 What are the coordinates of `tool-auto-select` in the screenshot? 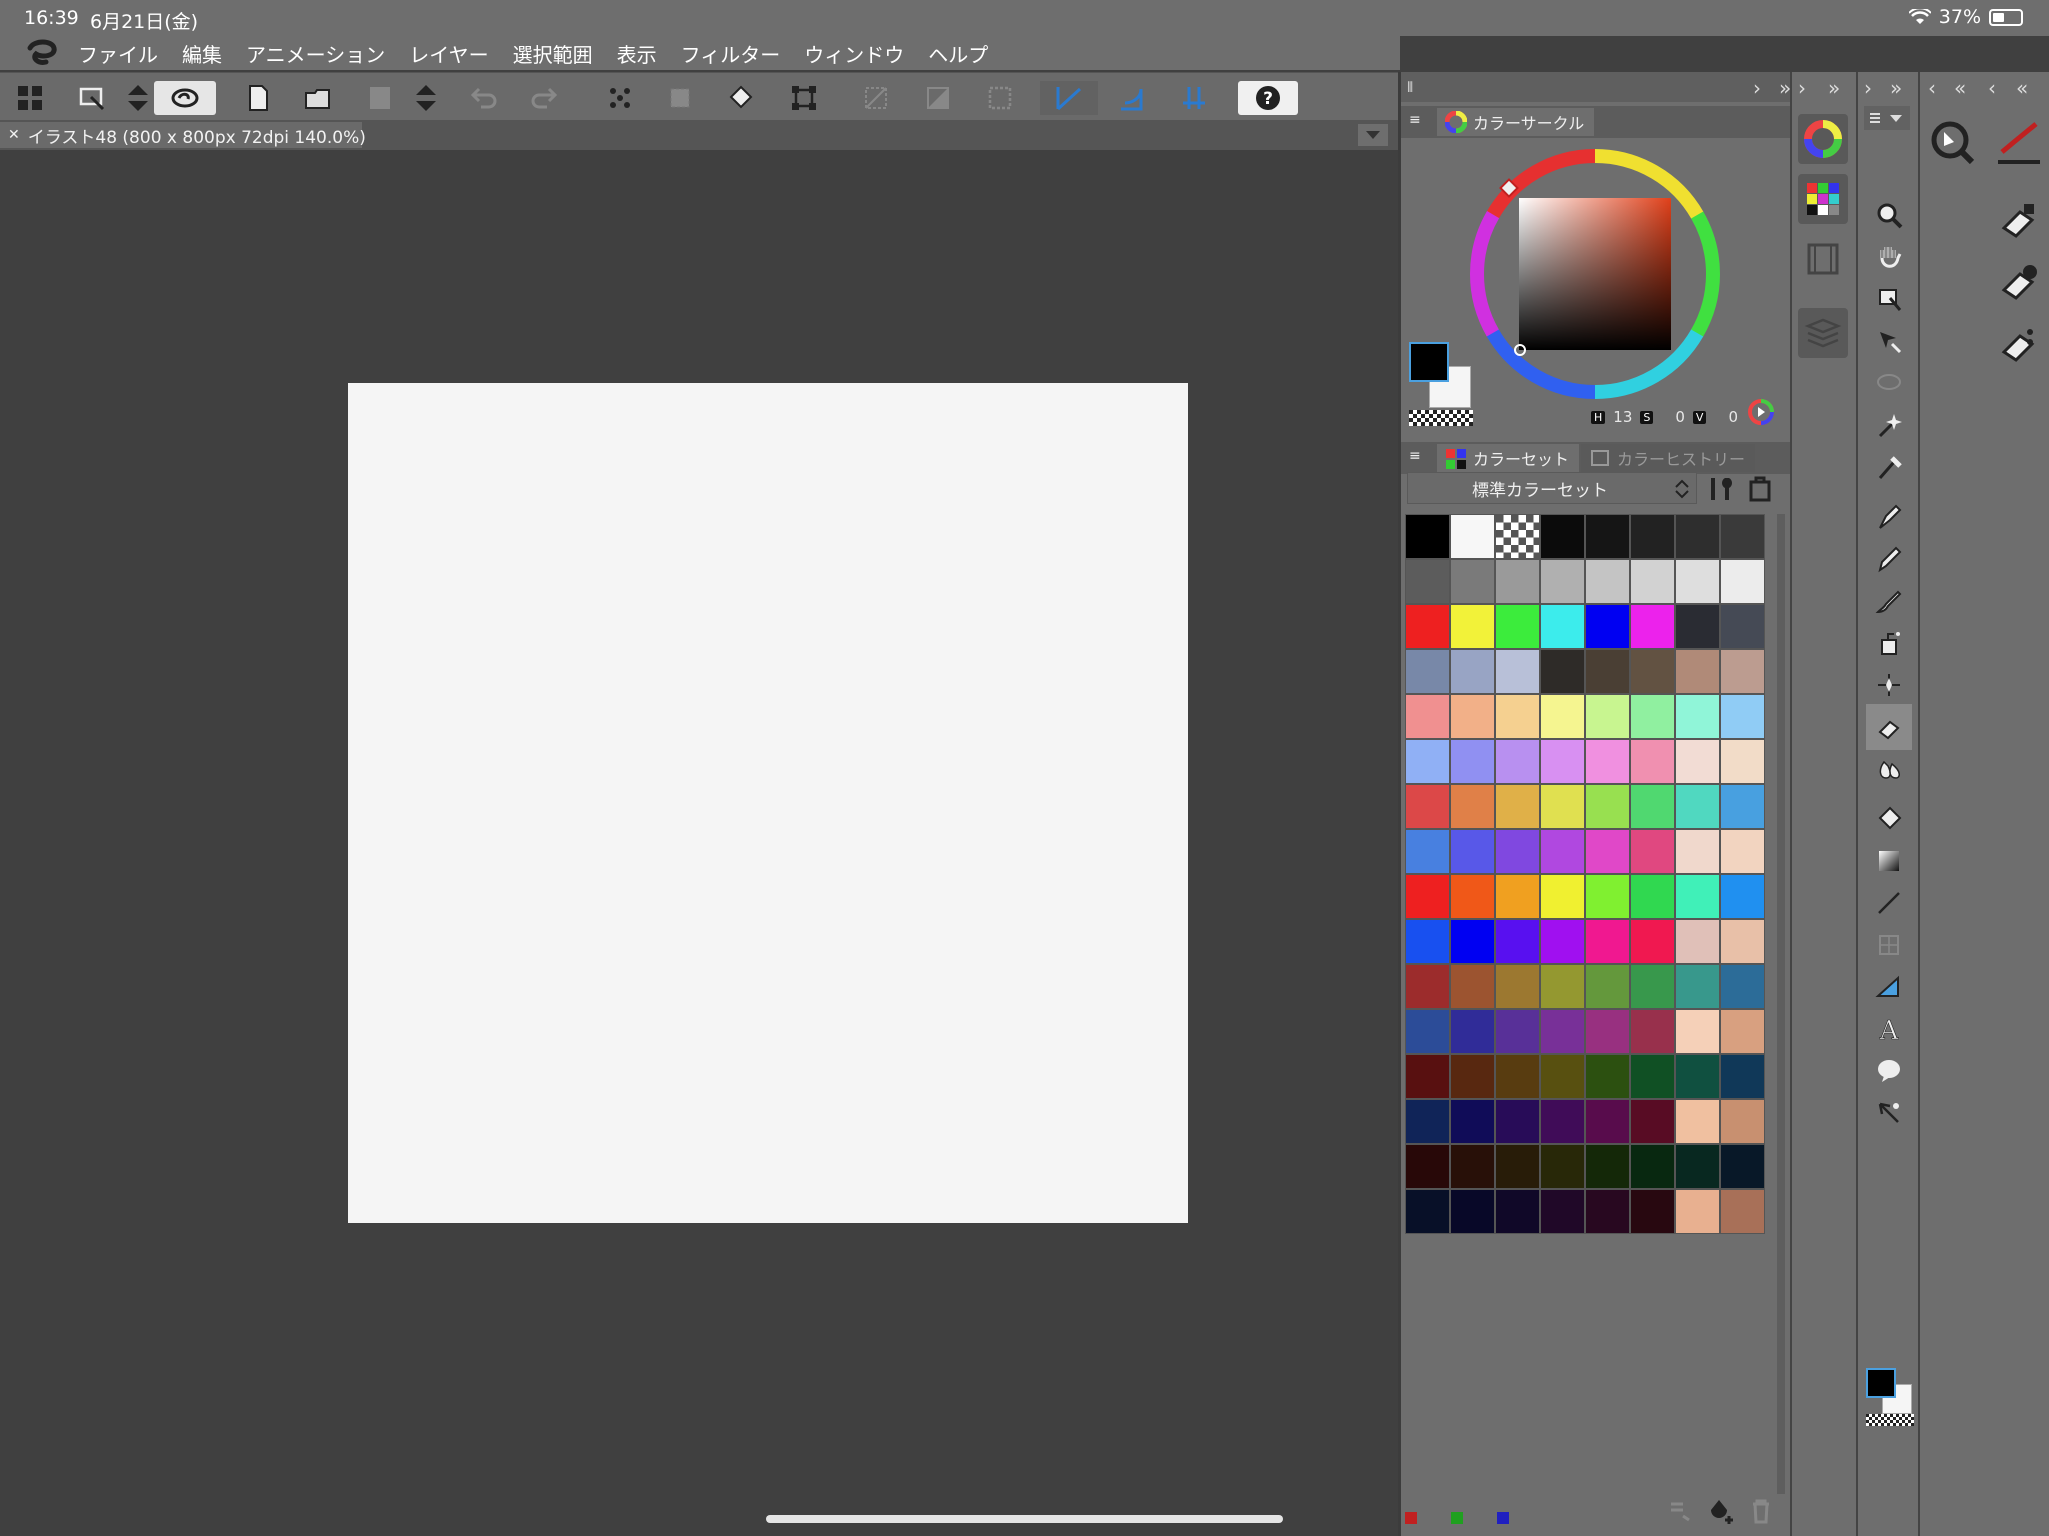 It's located at (1889, 425).